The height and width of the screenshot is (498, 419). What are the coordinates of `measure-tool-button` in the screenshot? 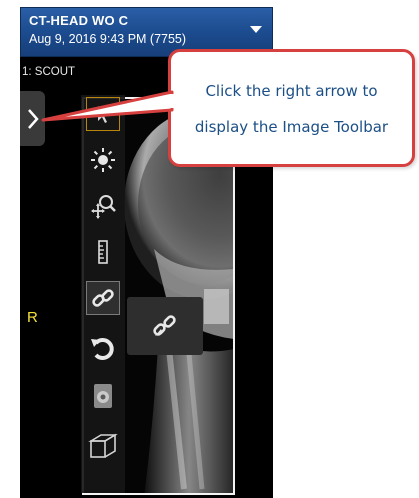 It's located at (103, 252).